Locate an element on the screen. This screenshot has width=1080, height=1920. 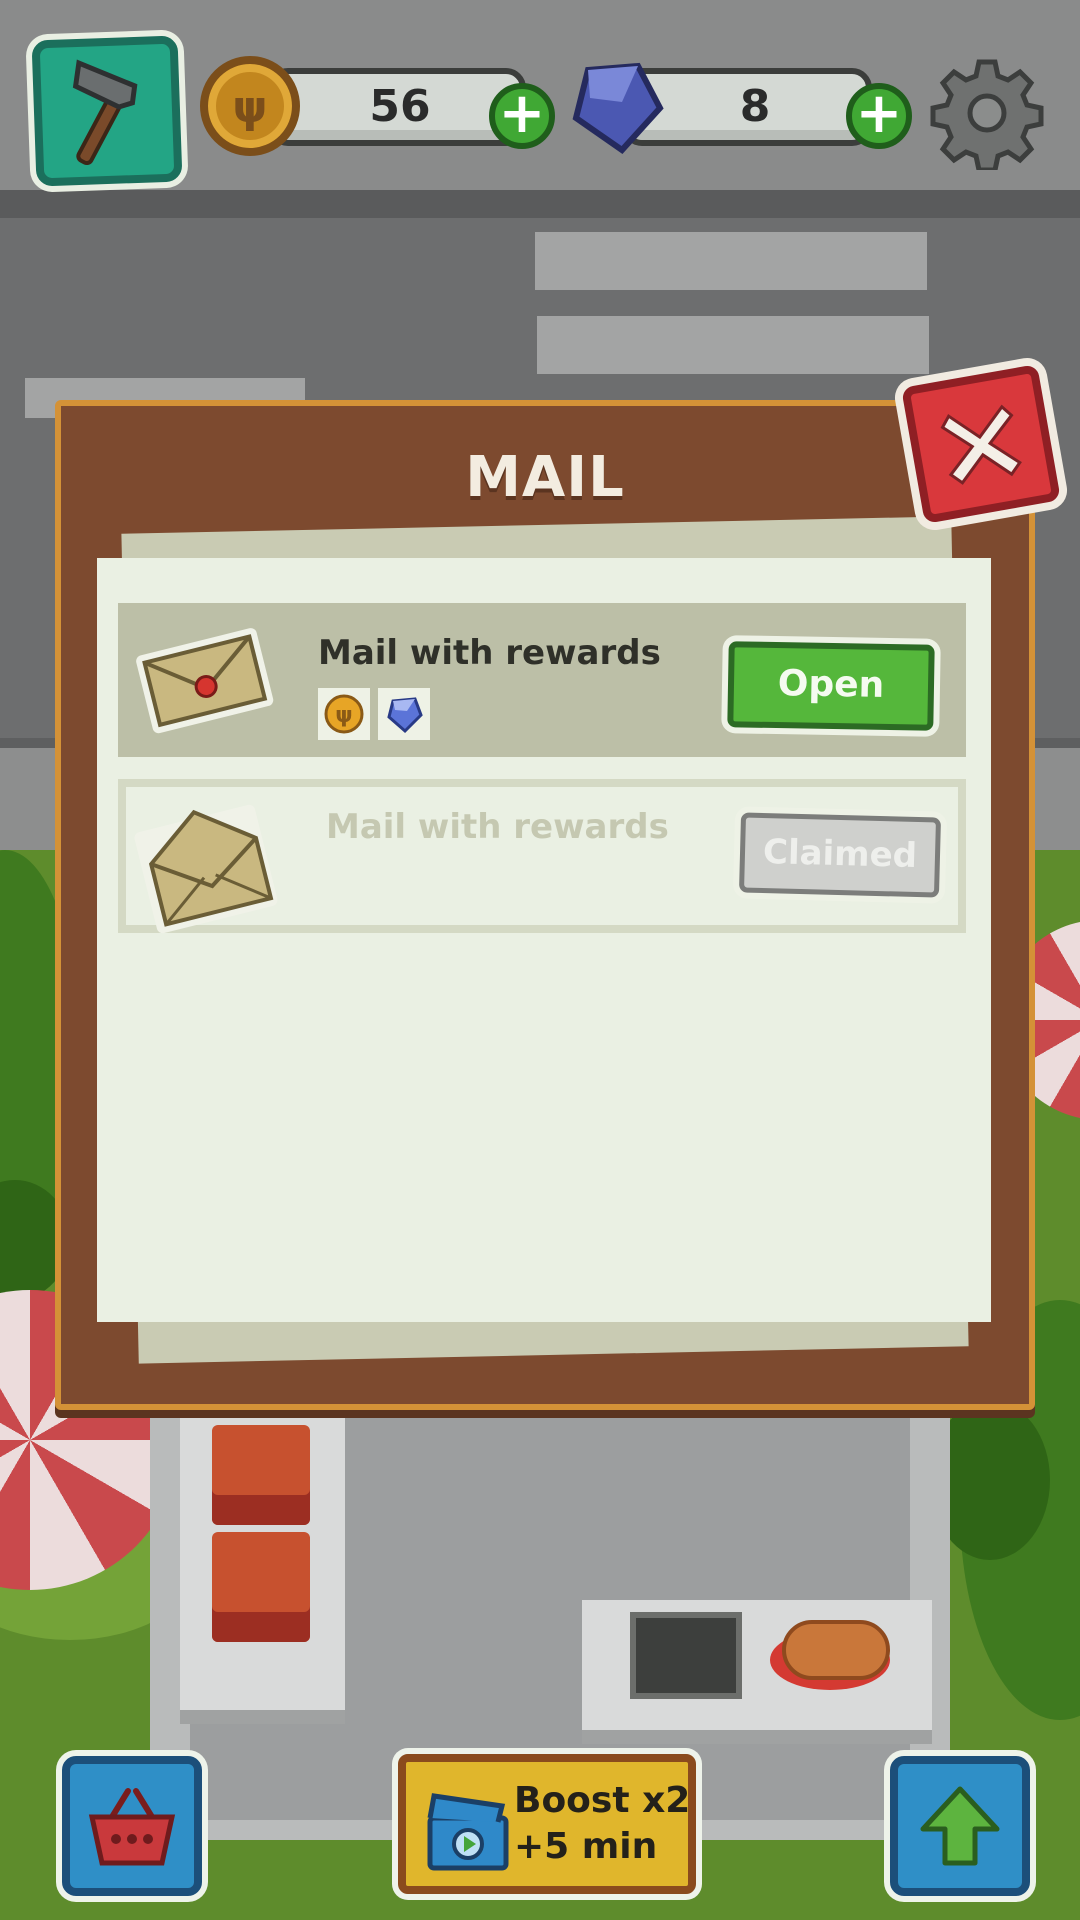
boost-label: Boost x2 is located at coordinates (602, 1800).